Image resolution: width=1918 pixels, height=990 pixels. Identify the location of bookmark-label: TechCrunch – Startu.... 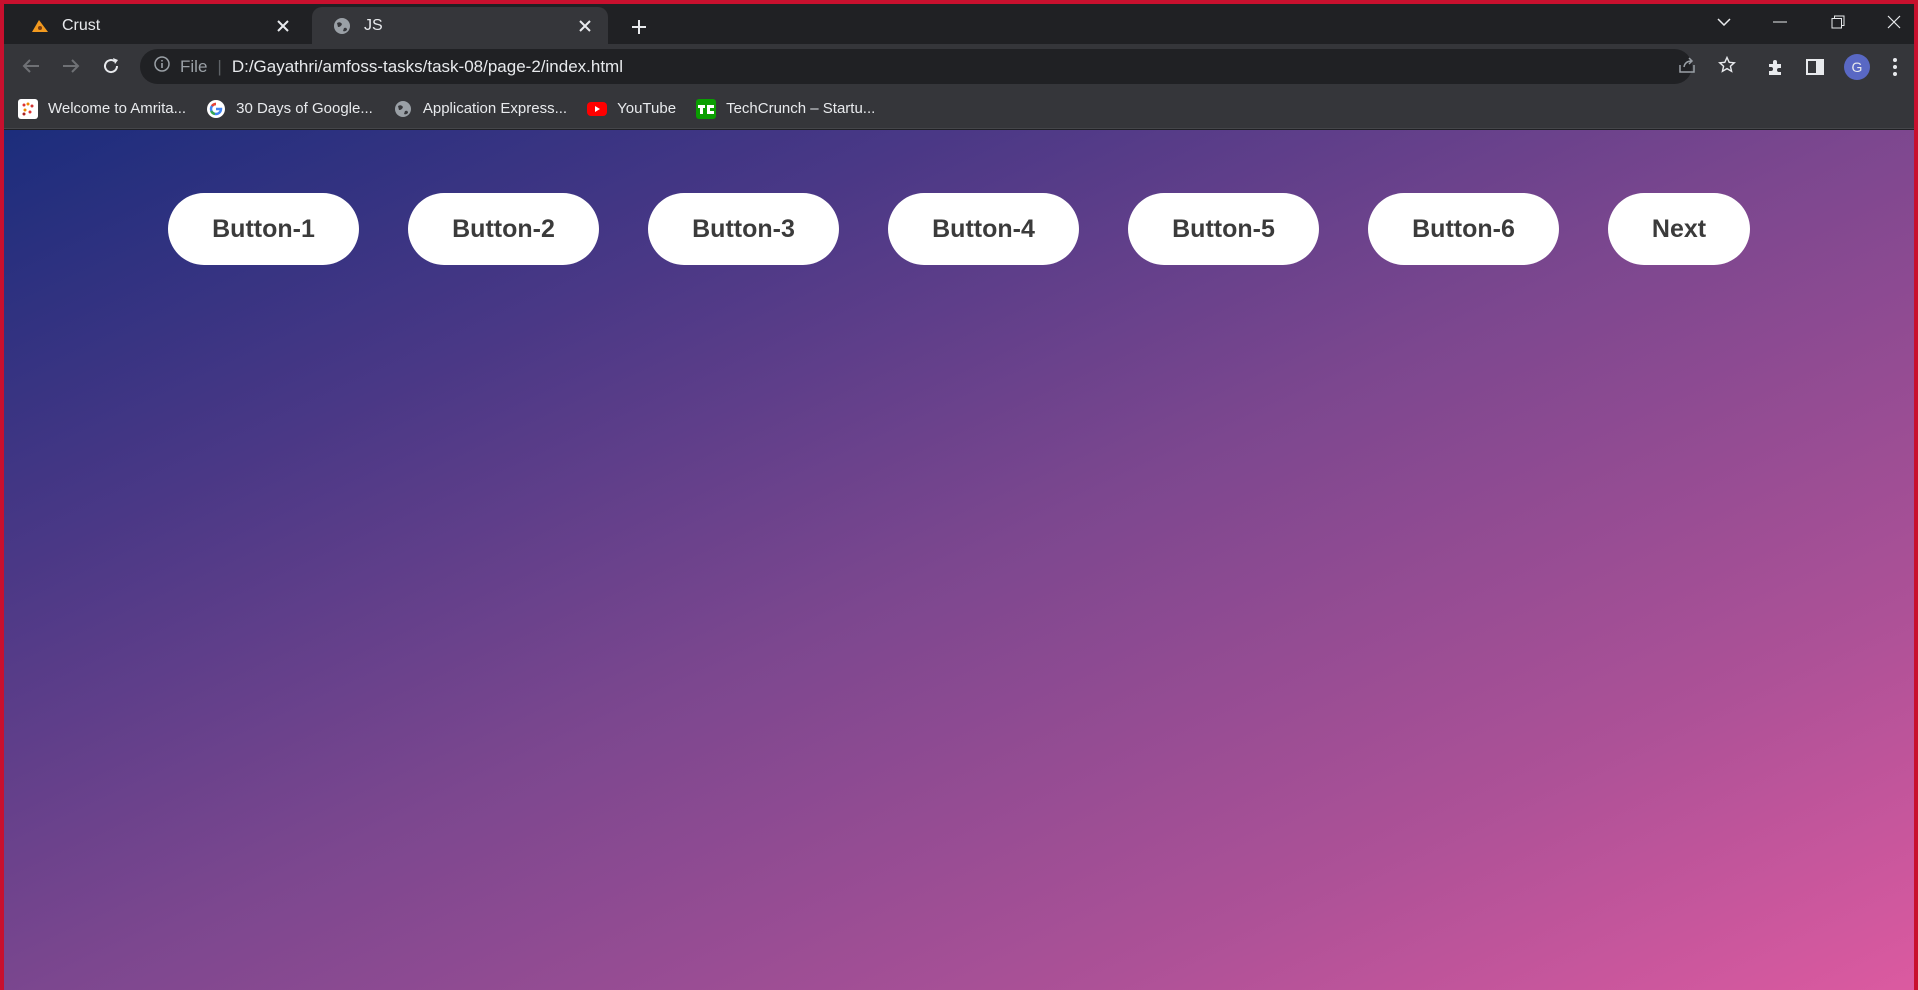
(801, 108).